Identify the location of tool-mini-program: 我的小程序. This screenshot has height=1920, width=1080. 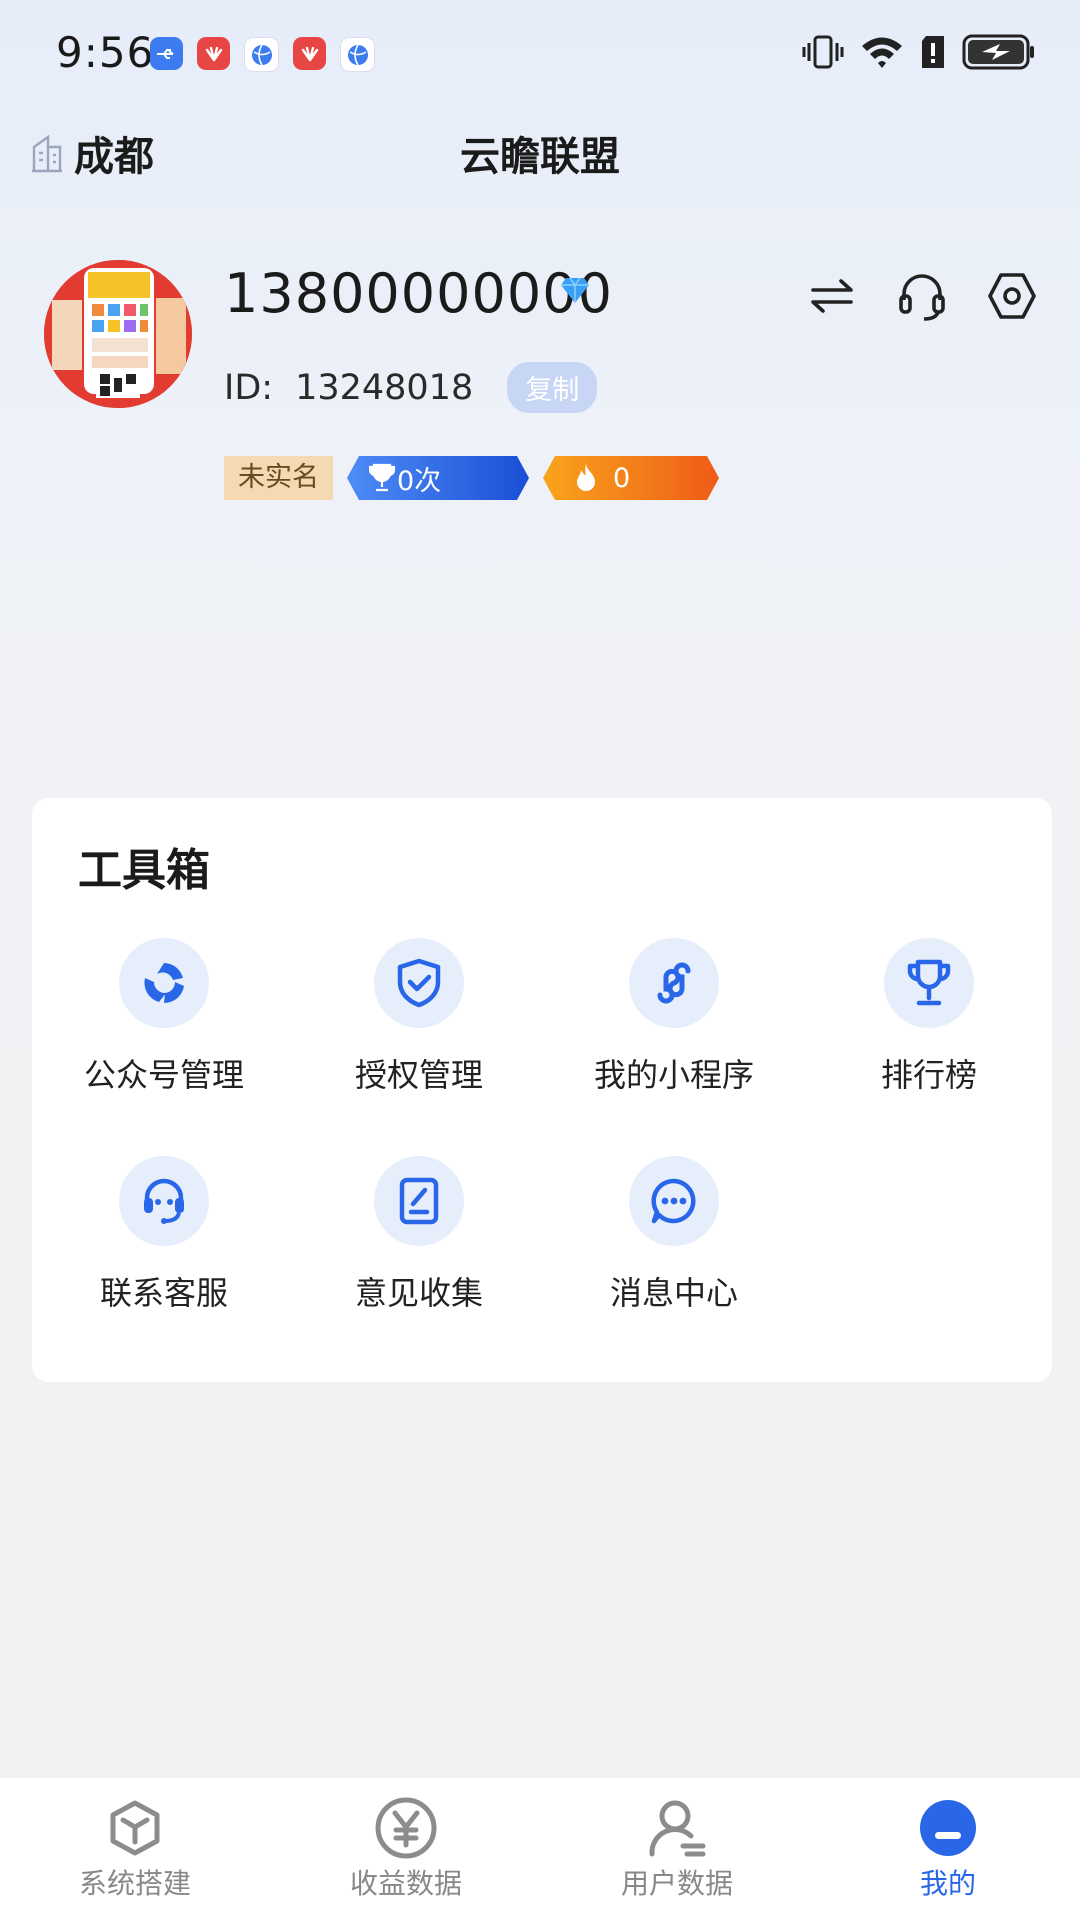
(674, 1017).